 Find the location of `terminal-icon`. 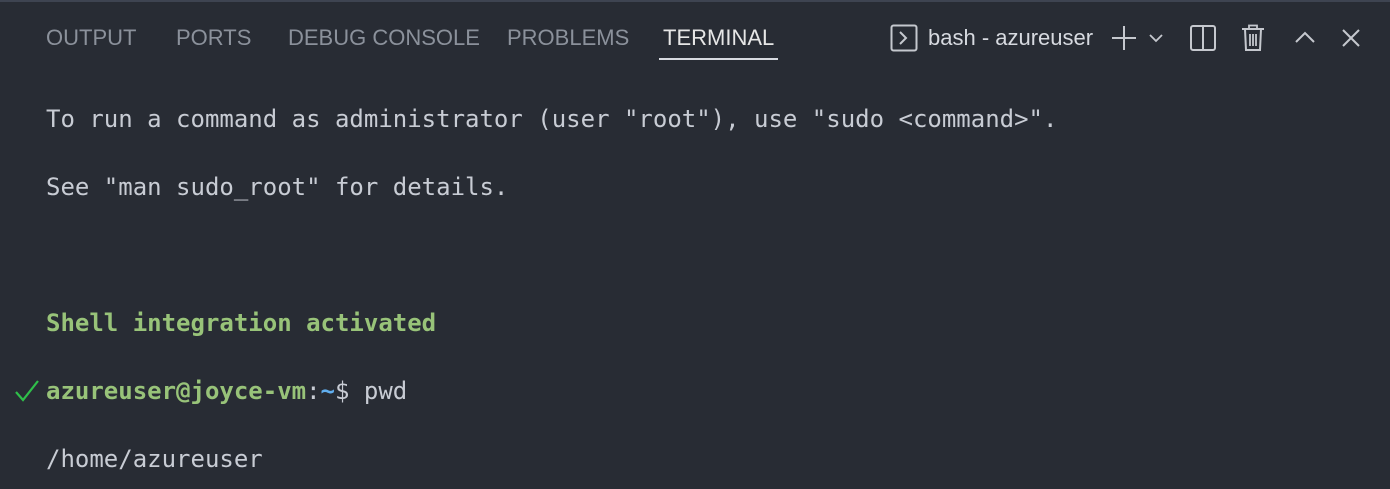

terminal-icon is located at coordinates (904, 38).